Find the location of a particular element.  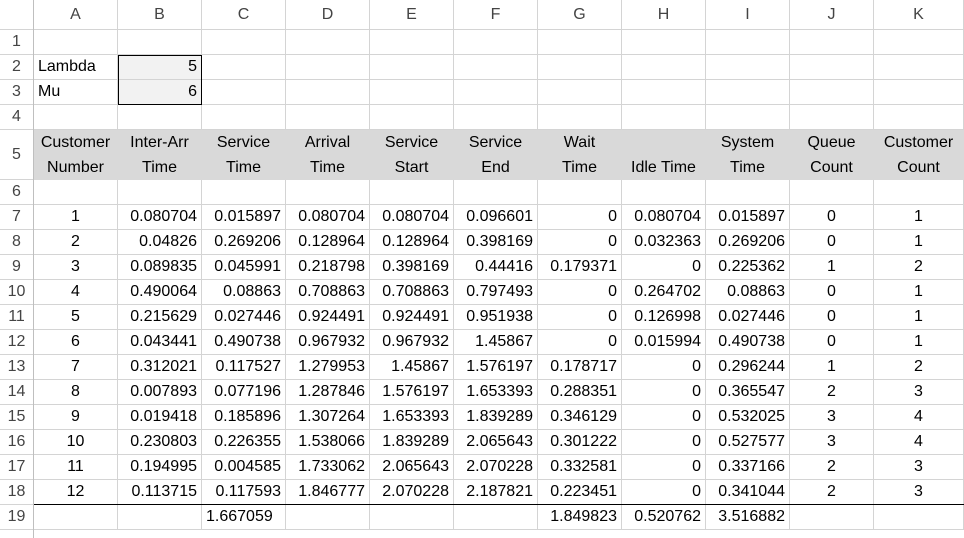

cell-J2 is located at coordinates (832, 67).